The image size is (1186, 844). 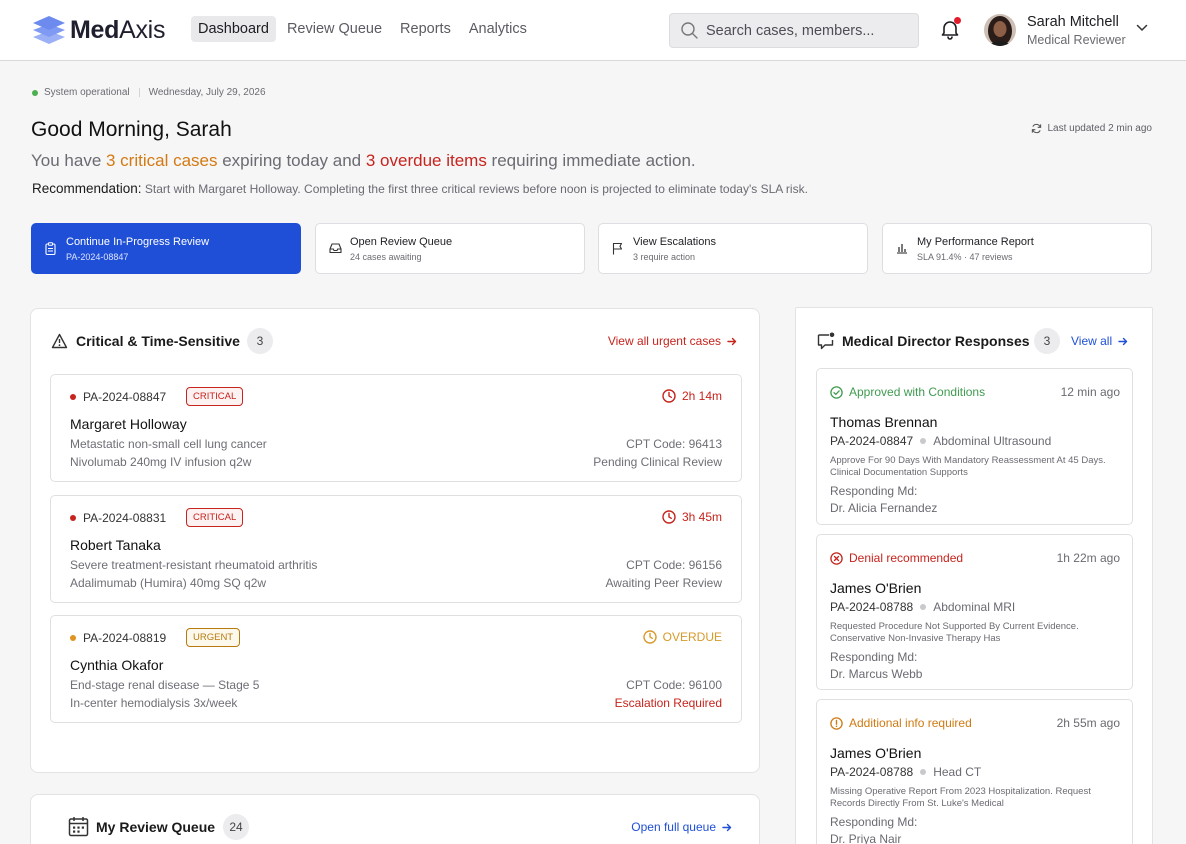 I want to click on open-full-queue-link: Open full queue, so click(x=681, y=827).